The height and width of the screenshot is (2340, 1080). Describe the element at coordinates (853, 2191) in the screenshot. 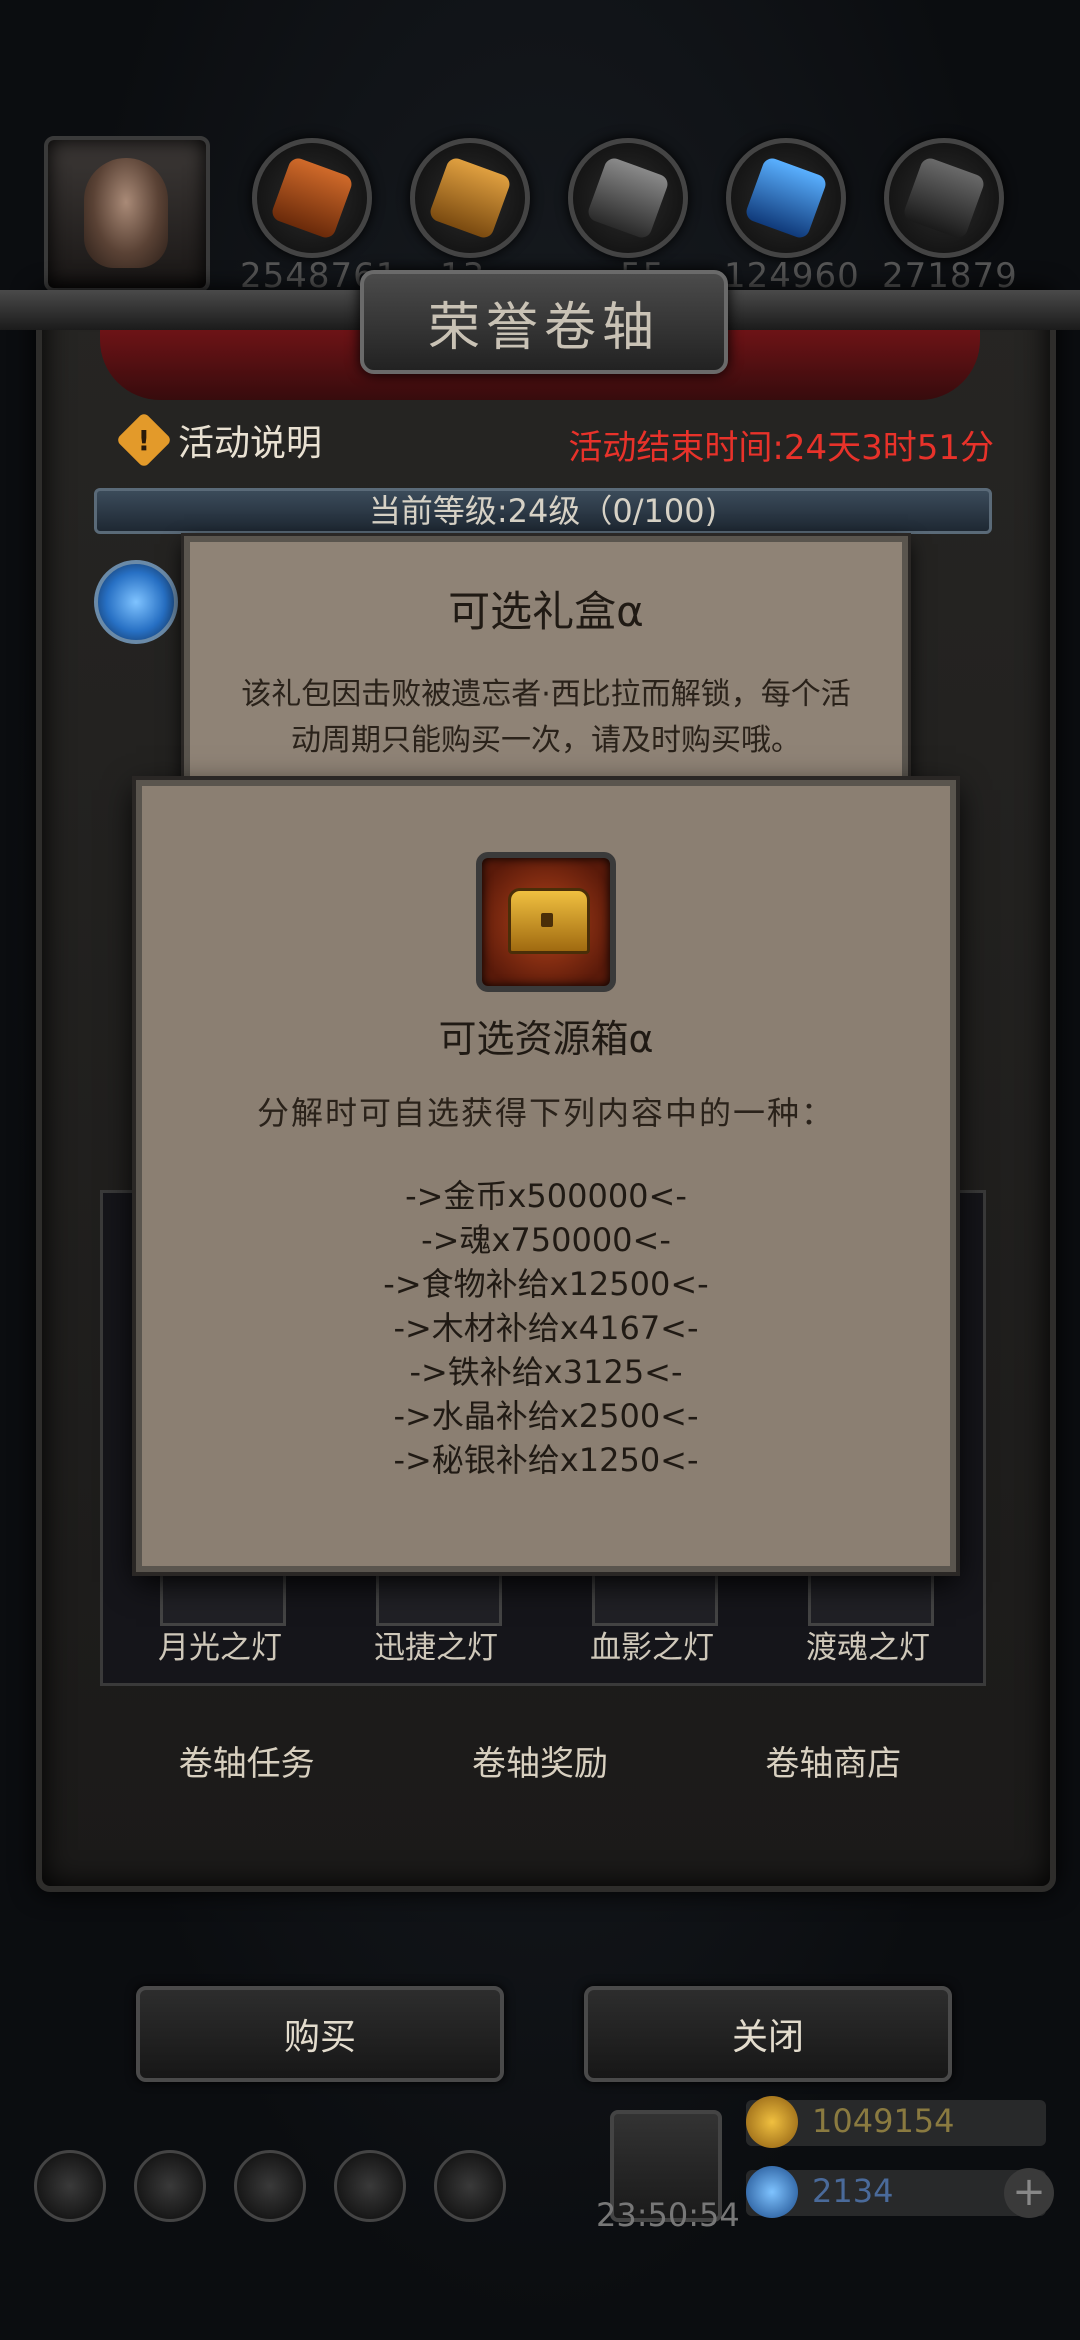

I see `gem-amount: 2134` at that location.